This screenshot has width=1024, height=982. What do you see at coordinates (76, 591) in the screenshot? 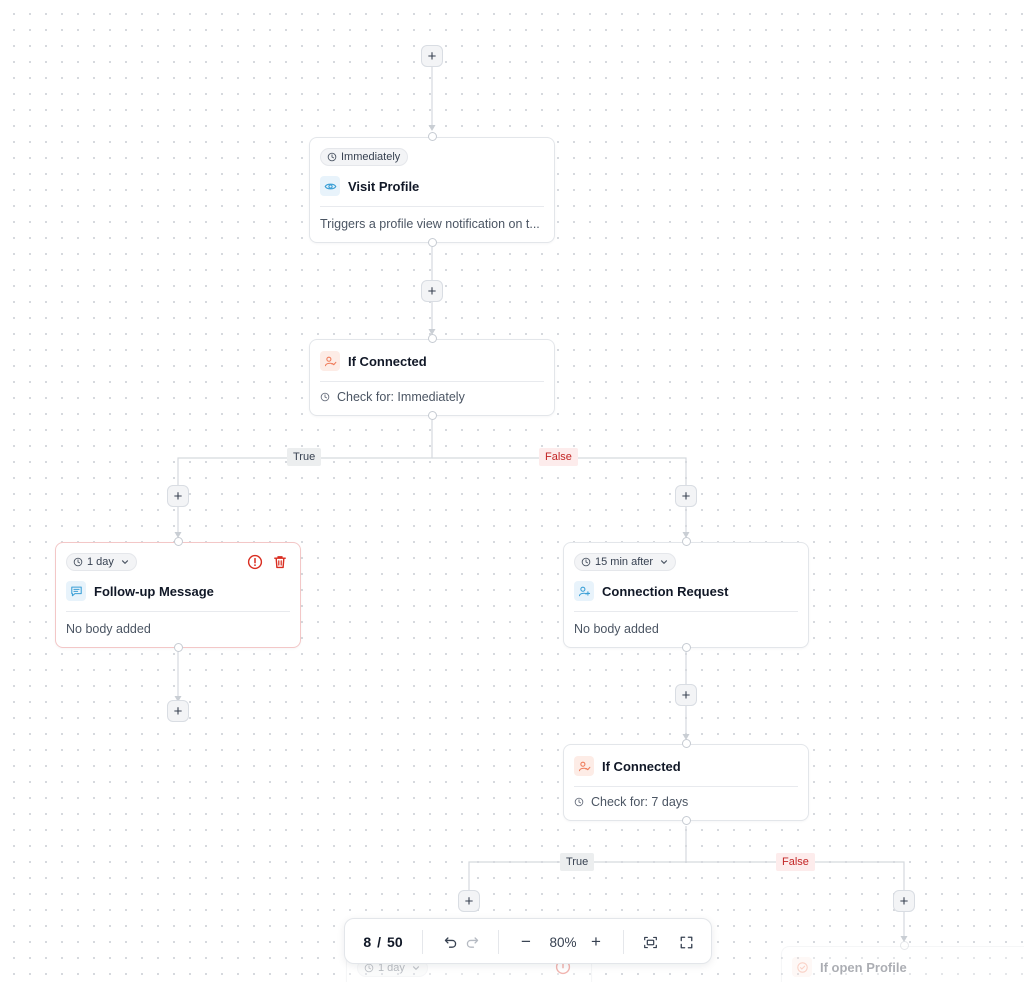
I see `message-icon` at bounding box center [76, 591].